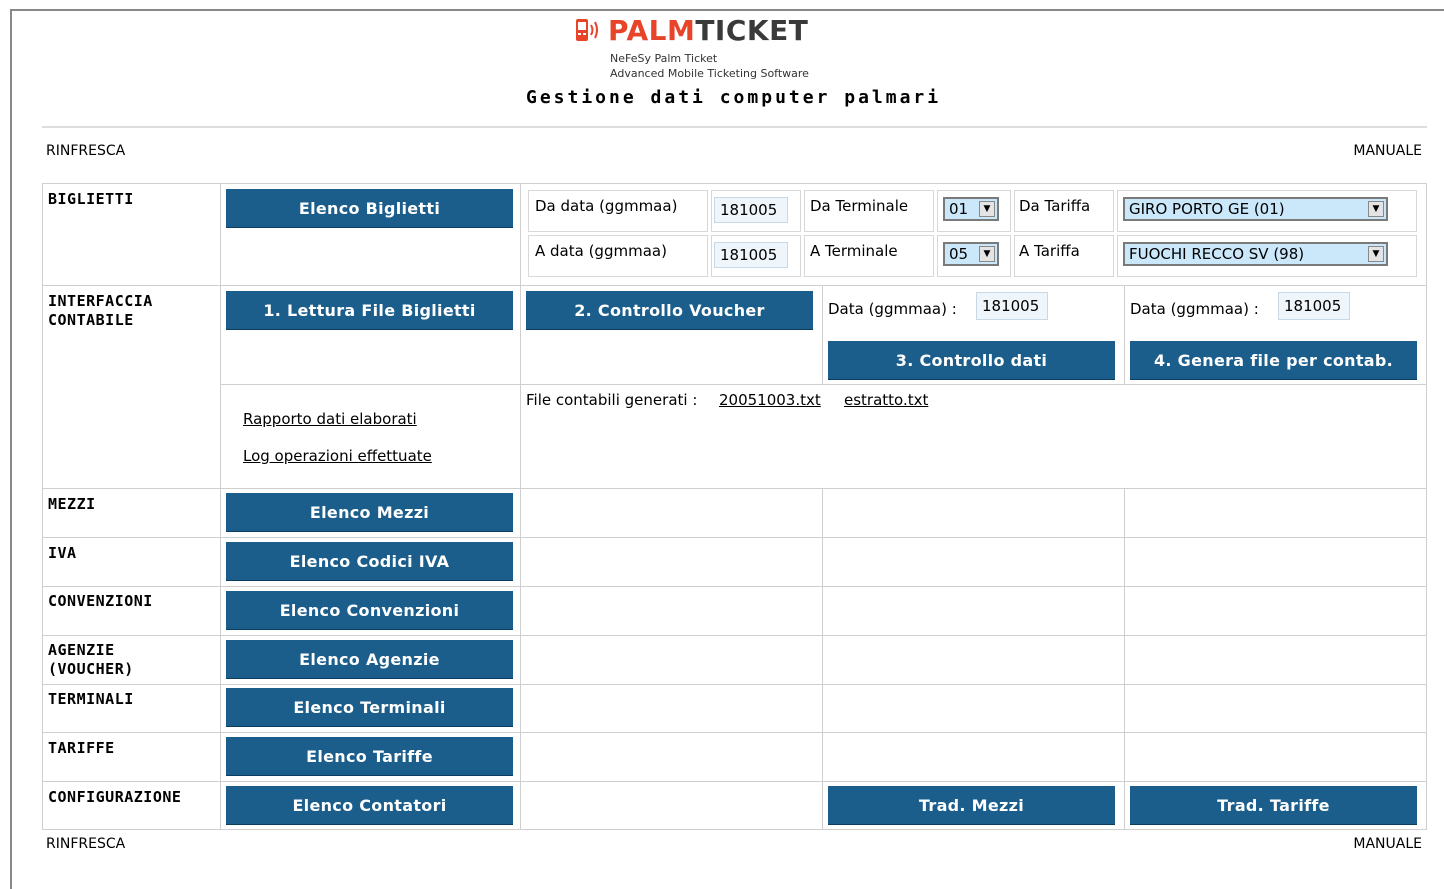 The width and height of the screenshot is (1444, 889). I want to click on a-tariffa-select: FUOCHI RECCO SV (98) ▼, so click(1255, 254).